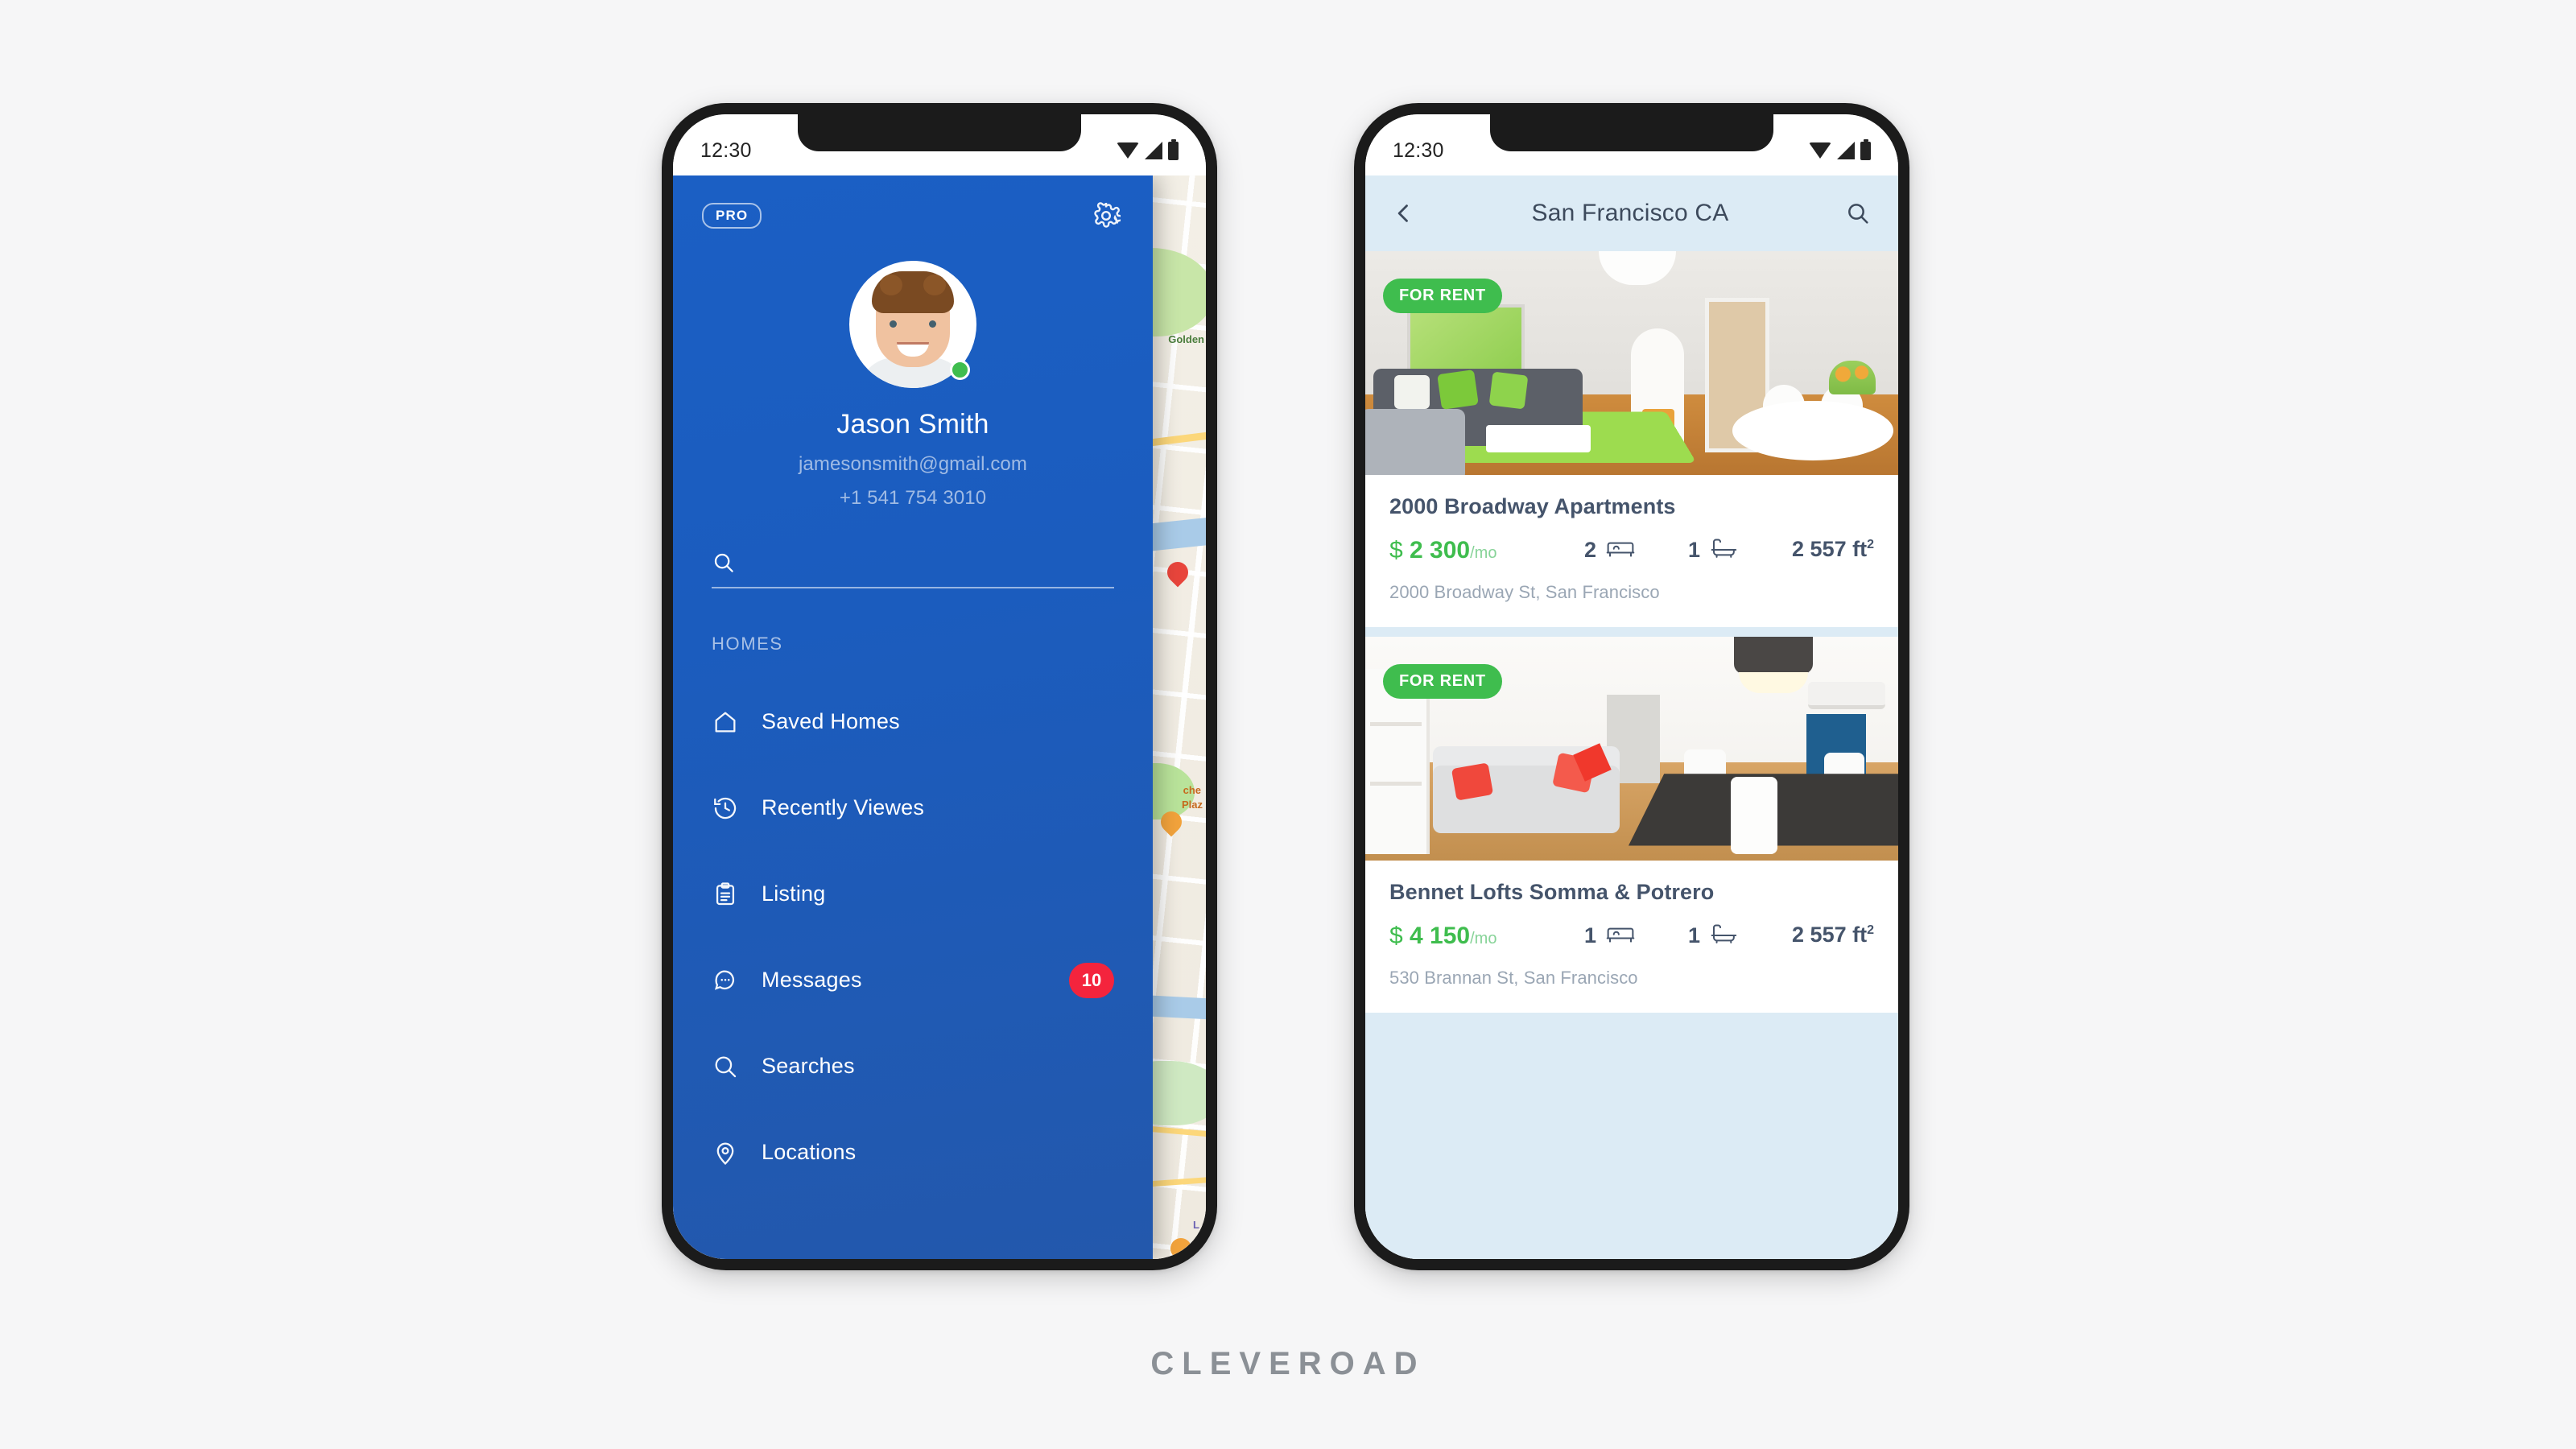 Image resolution: width=2576 pixels, height=1449 pixels. Describe the element at coordinates (1186, 339) in the screenshot. I see `map-label: Golden` at that location.